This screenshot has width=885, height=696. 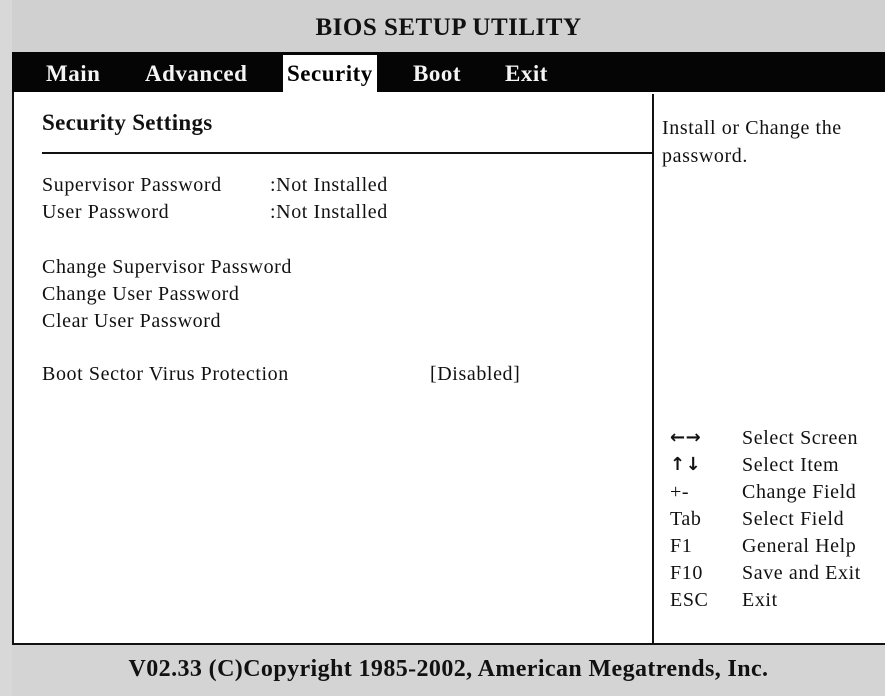 I want to click on help-text: Install or Change the password., so click(x=752, y=142).